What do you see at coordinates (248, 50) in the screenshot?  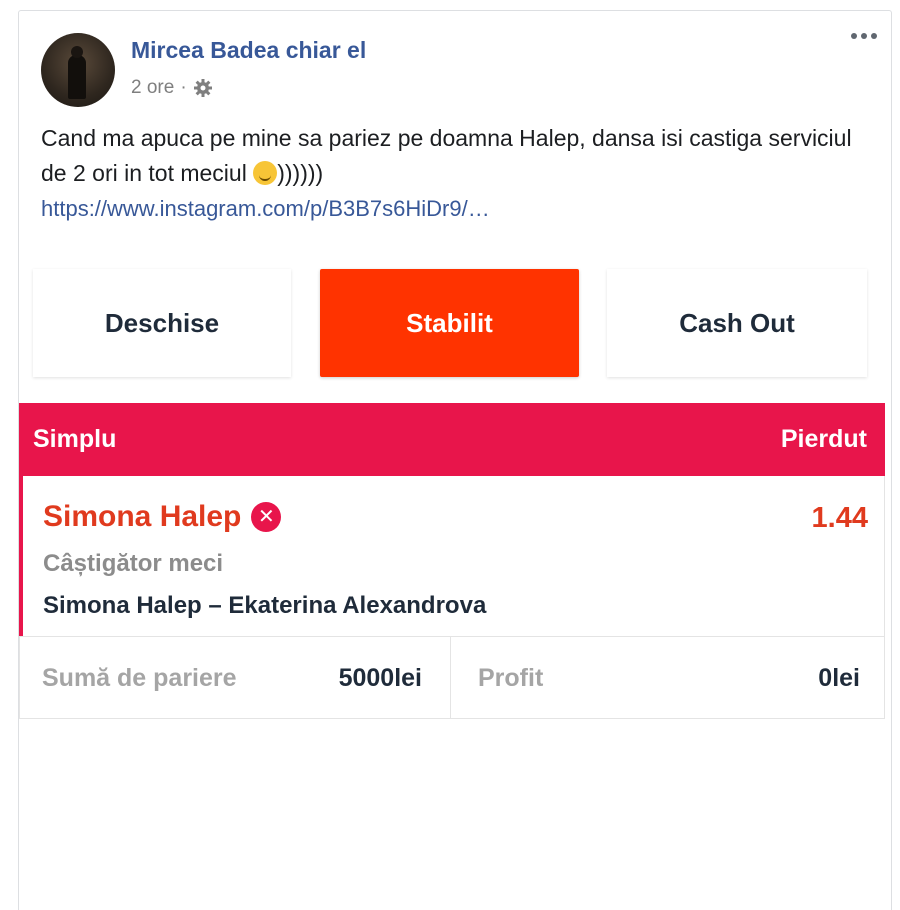 I see `post-author: Mircea Badea chiar el` at bounding box center [248, 50].